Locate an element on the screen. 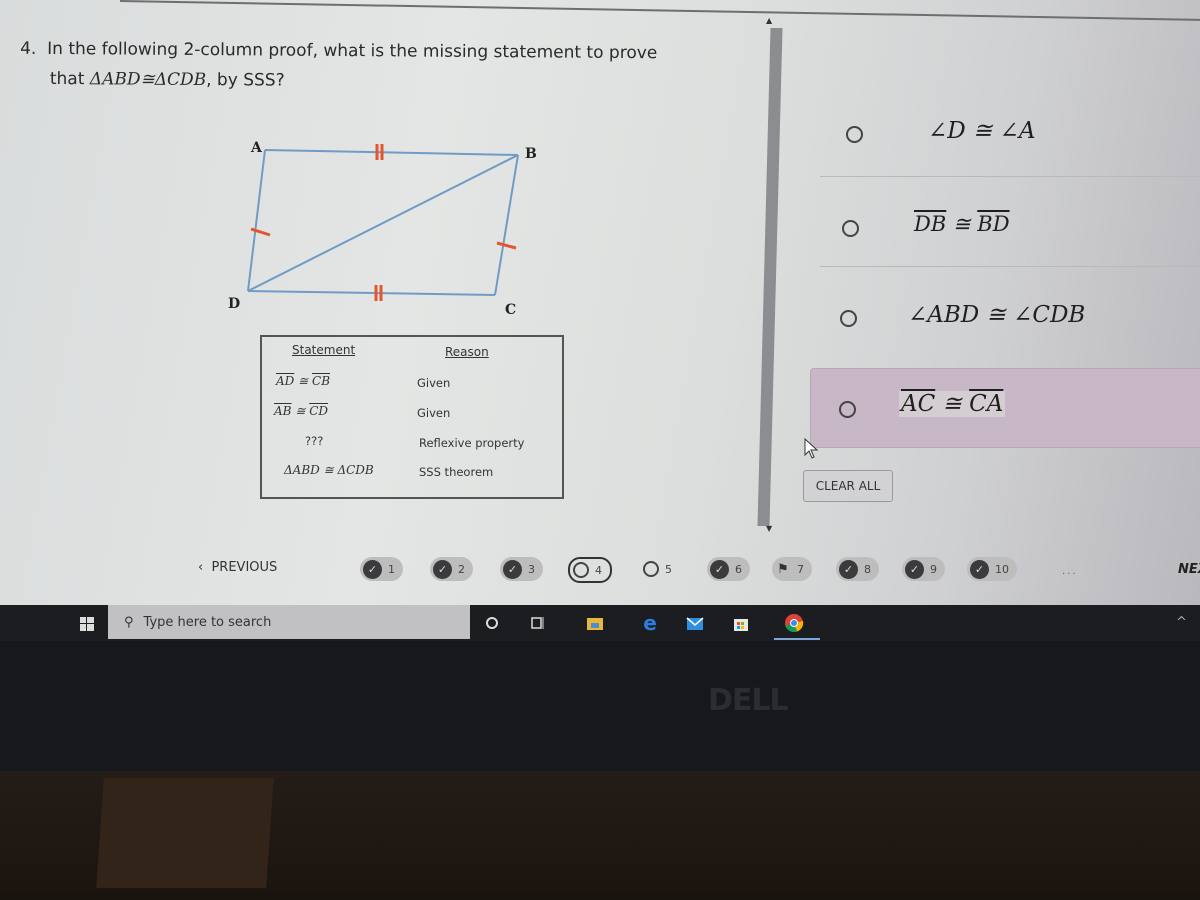  question-nav-1: ✓ 1 is located at coordinates (381, 569).